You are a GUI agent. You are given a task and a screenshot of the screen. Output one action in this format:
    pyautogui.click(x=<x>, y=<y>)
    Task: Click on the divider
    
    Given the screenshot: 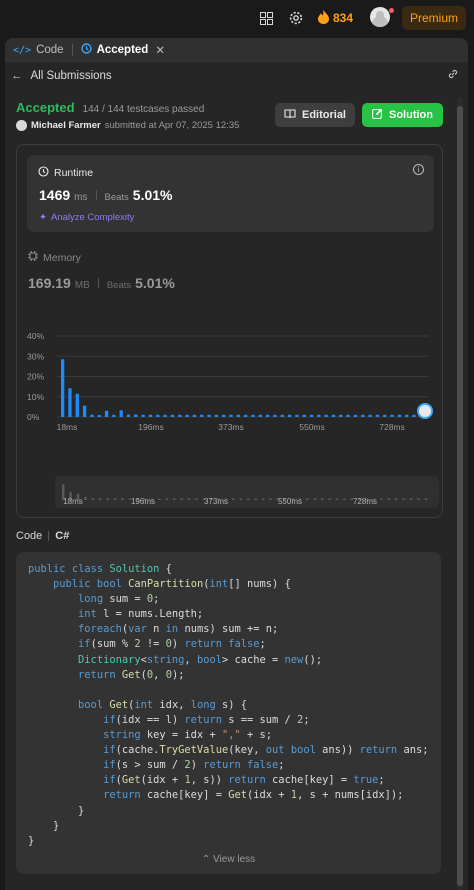 What is the action you would take?
    pyautogui.click(x=49, y=536)
    